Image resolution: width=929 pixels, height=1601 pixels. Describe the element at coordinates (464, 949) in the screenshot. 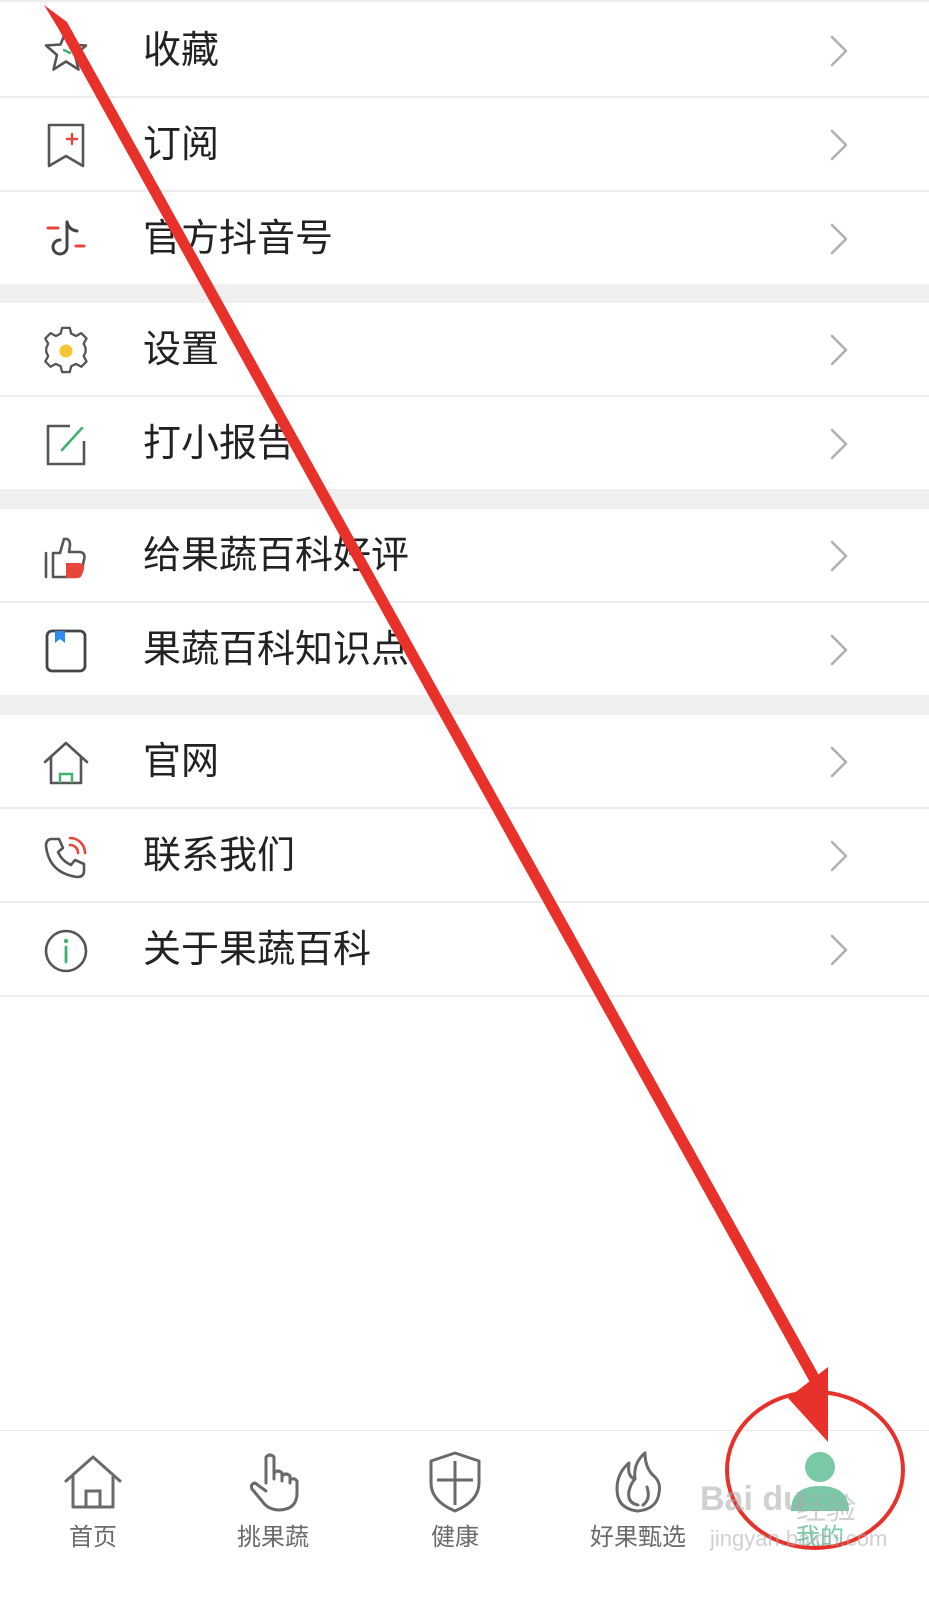

I see `menu-item-about: 关于果蔬百科` at that location.